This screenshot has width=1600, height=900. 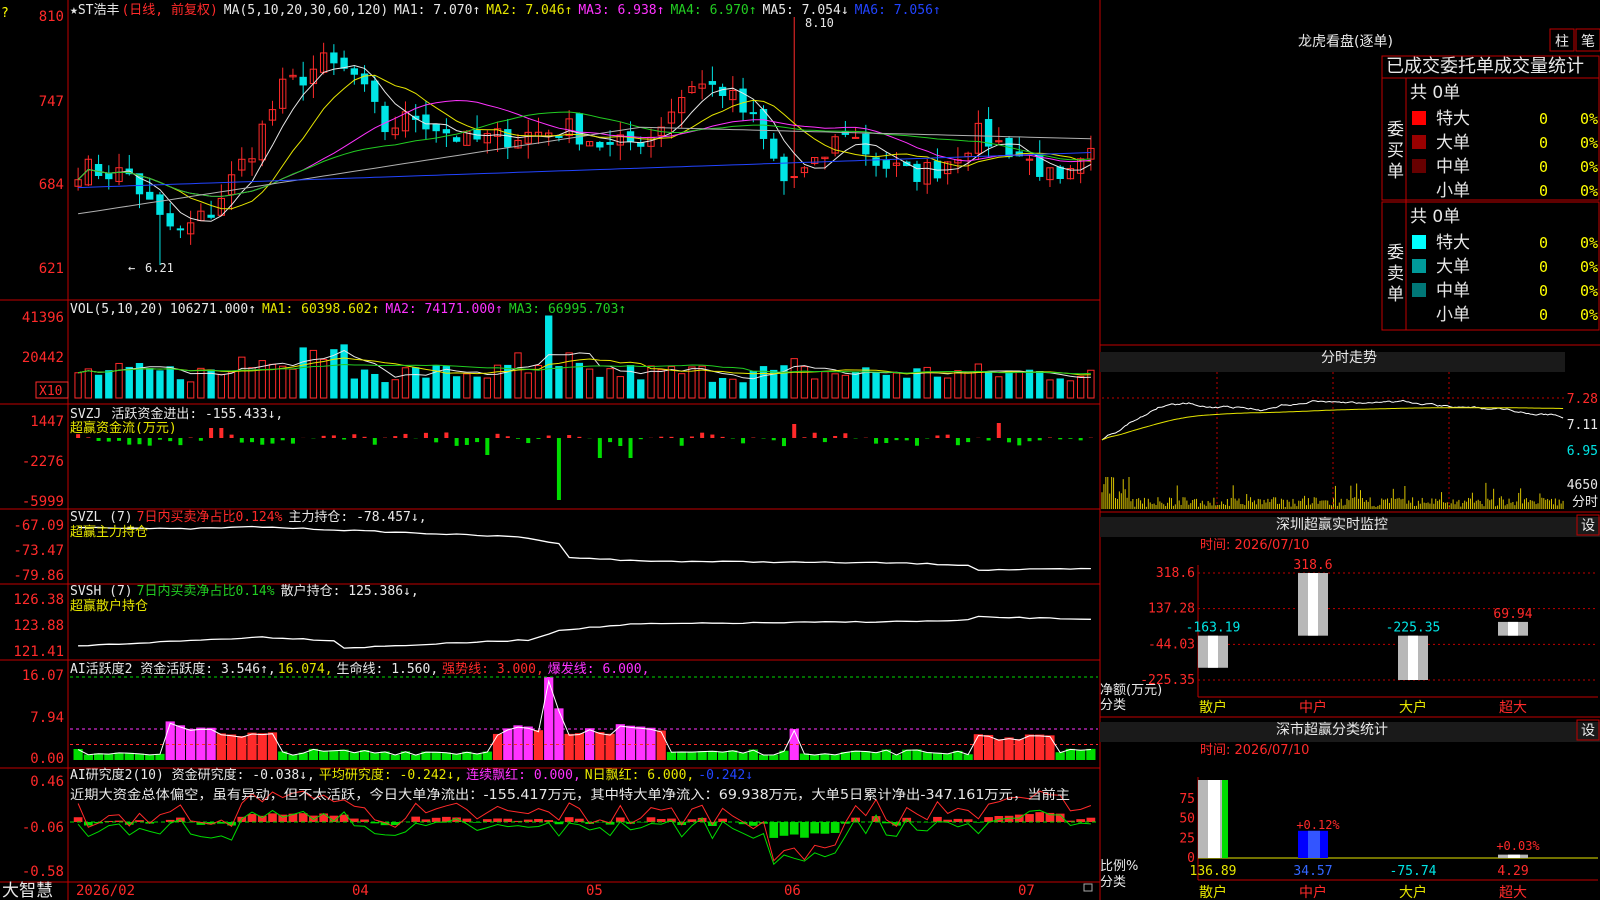 I want to click on intraday-chart, so click(x=1333, y=440).